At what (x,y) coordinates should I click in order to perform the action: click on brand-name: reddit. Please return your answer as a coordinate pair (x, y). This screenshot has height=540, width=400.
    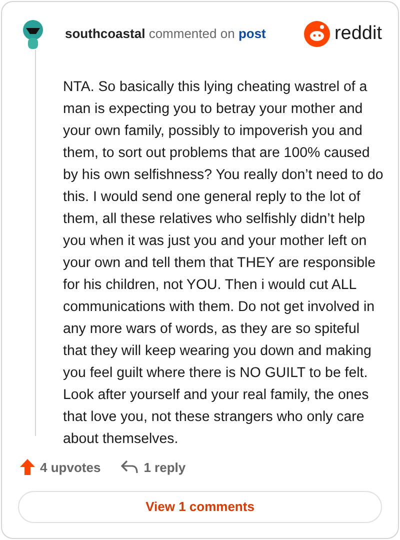
    Looking at the image, I should click on (358, 34).